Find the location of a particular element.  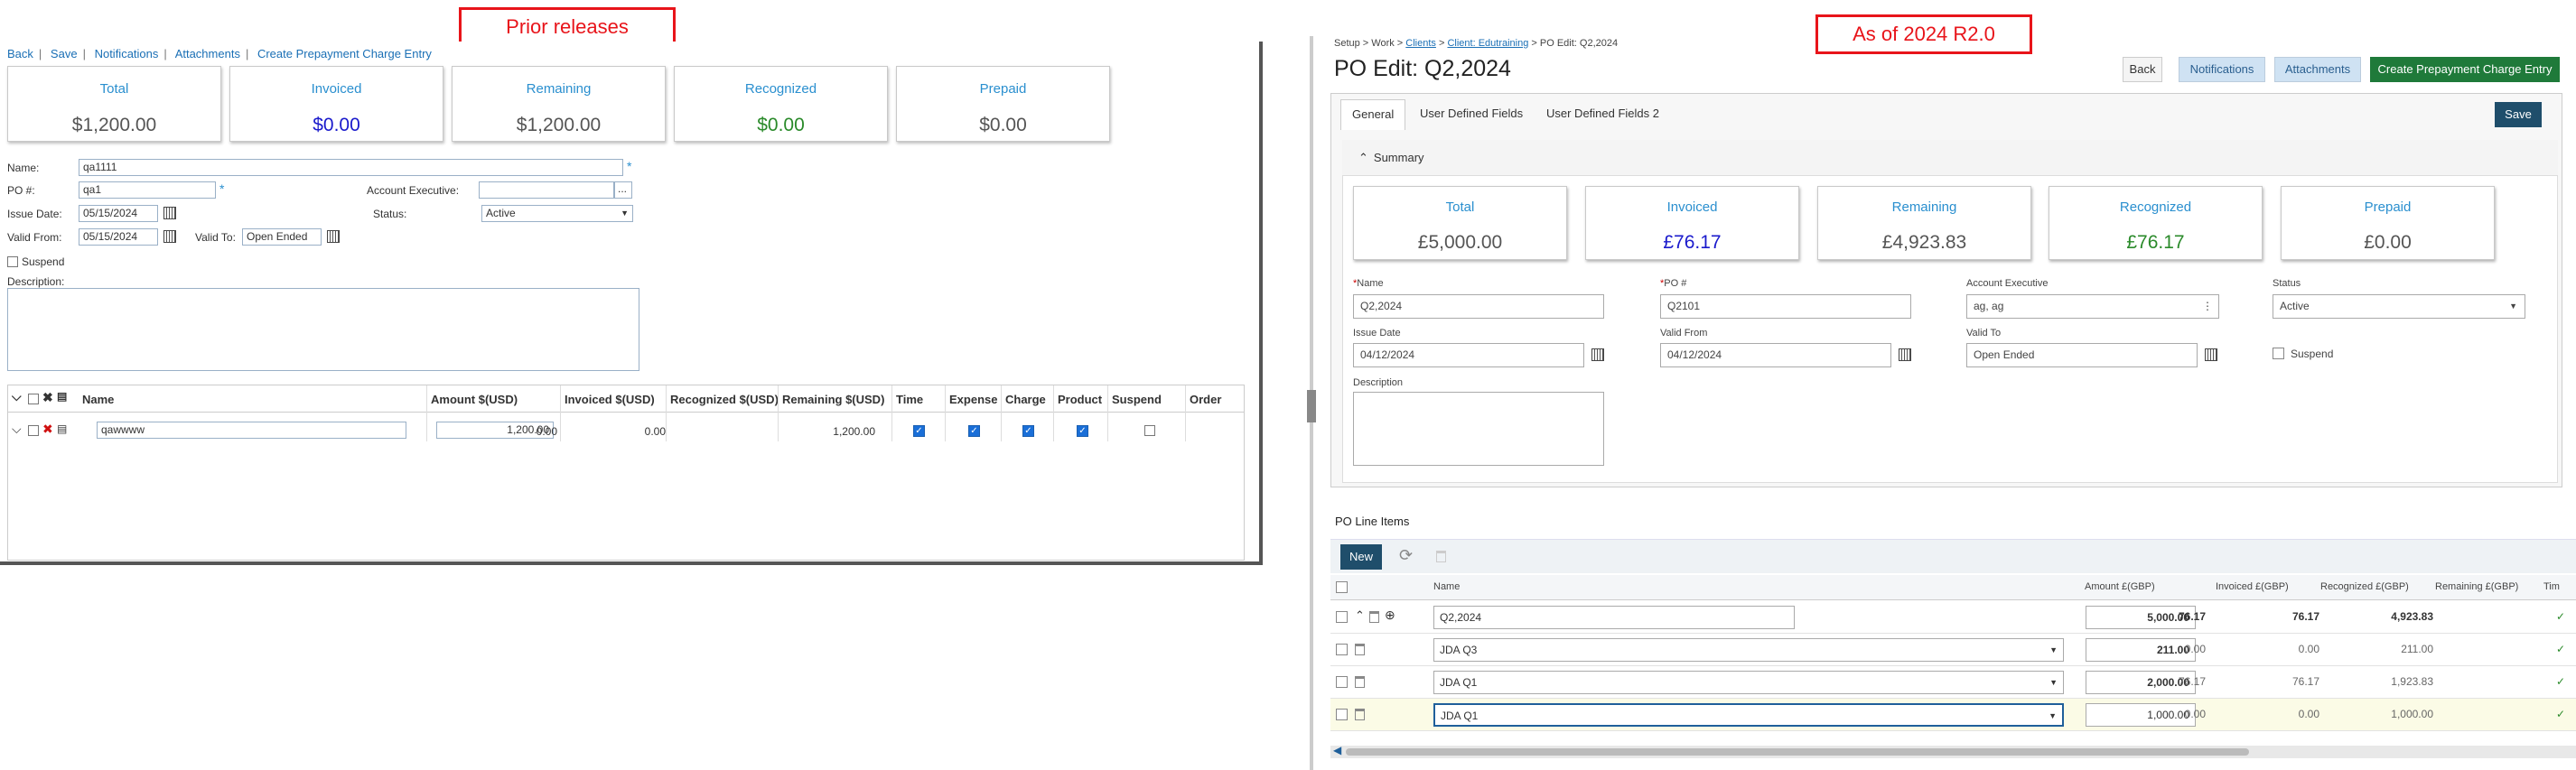

row-amount-input: 211.00 is located at coordinates (2141, 650).